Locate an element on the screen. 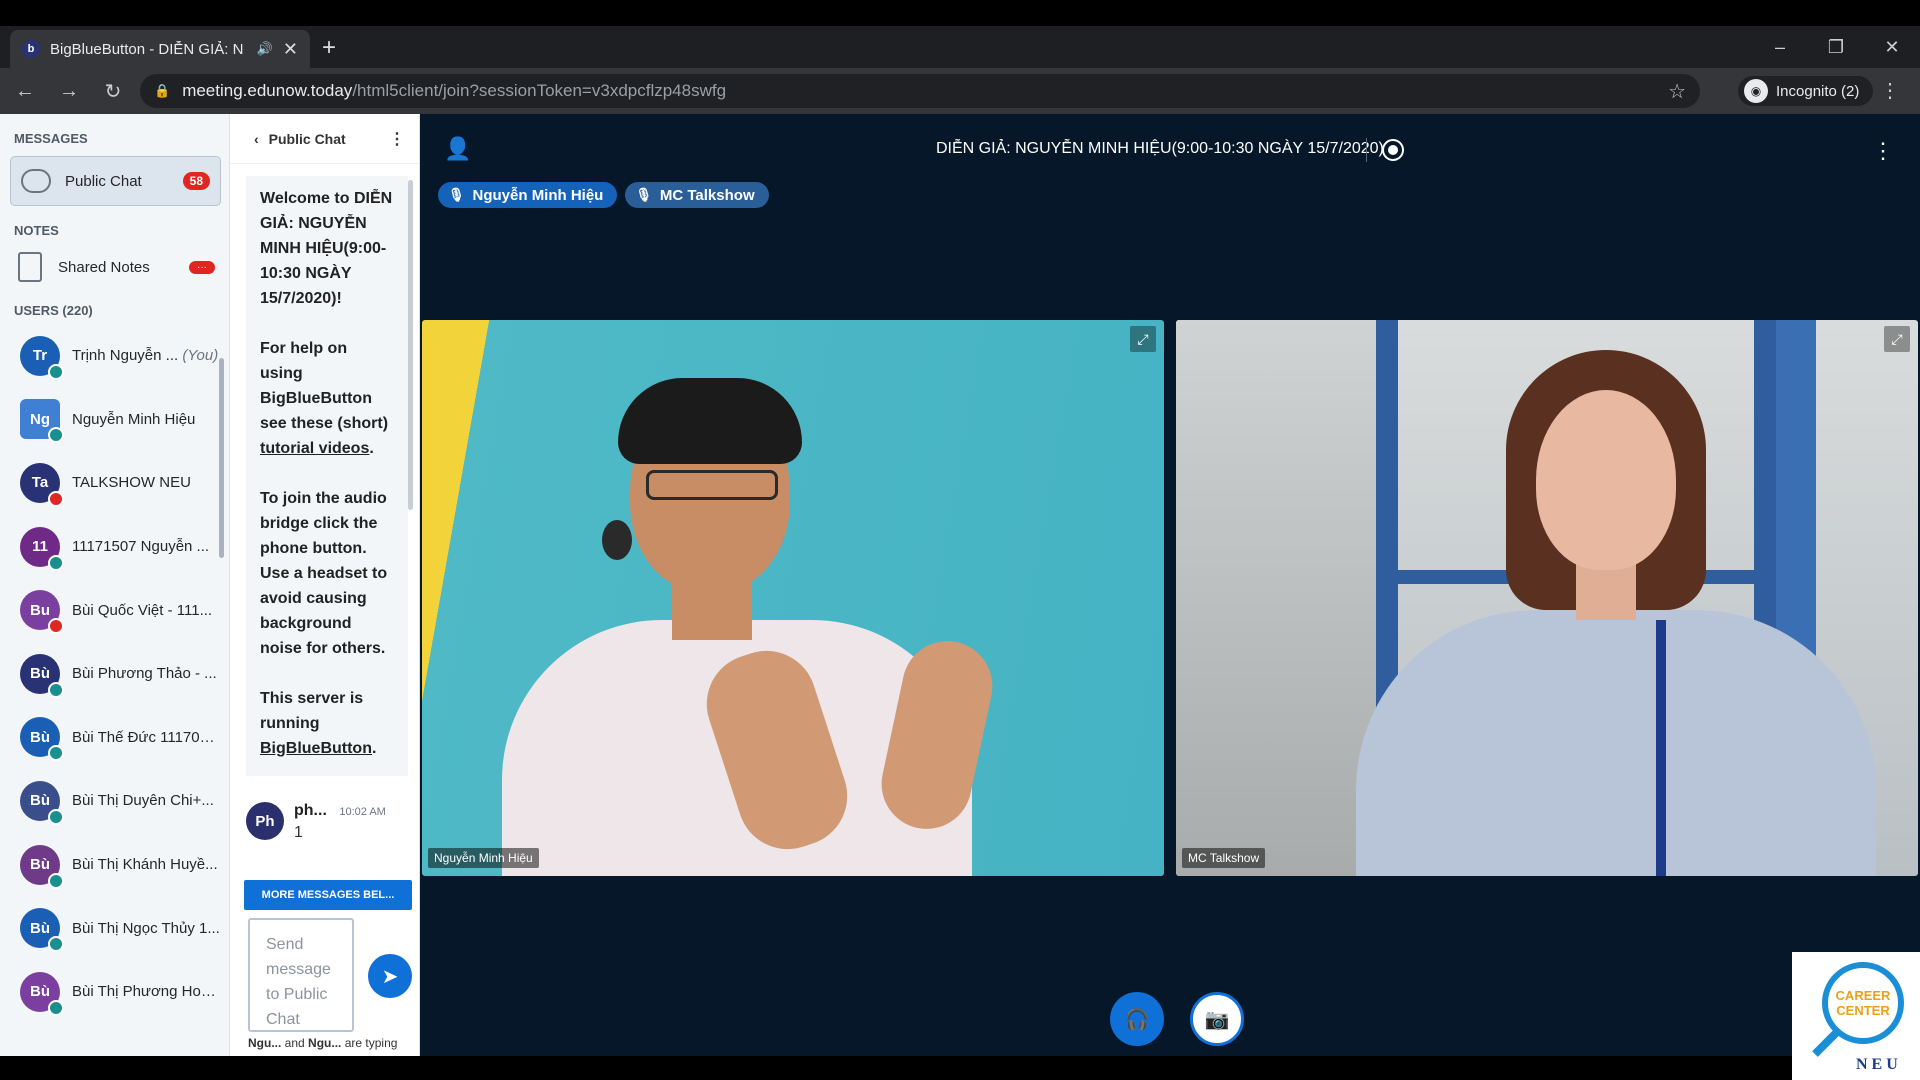 This screenshot has width=1920, height=1080. tab-title: BigBlueButton - DIỄN GIẢ: N is located at coordinates (147, 49).